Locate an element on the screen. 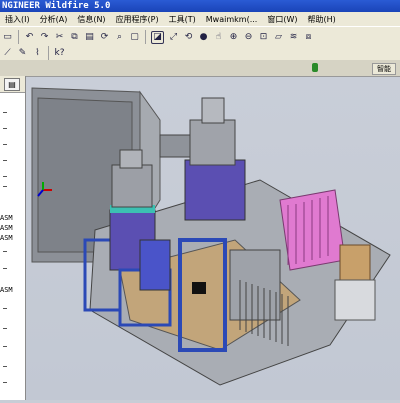 Image resolution: width=400 pixels, height=403 pixels. repaint-icon: ☝ is located at coordinates (218, 37).